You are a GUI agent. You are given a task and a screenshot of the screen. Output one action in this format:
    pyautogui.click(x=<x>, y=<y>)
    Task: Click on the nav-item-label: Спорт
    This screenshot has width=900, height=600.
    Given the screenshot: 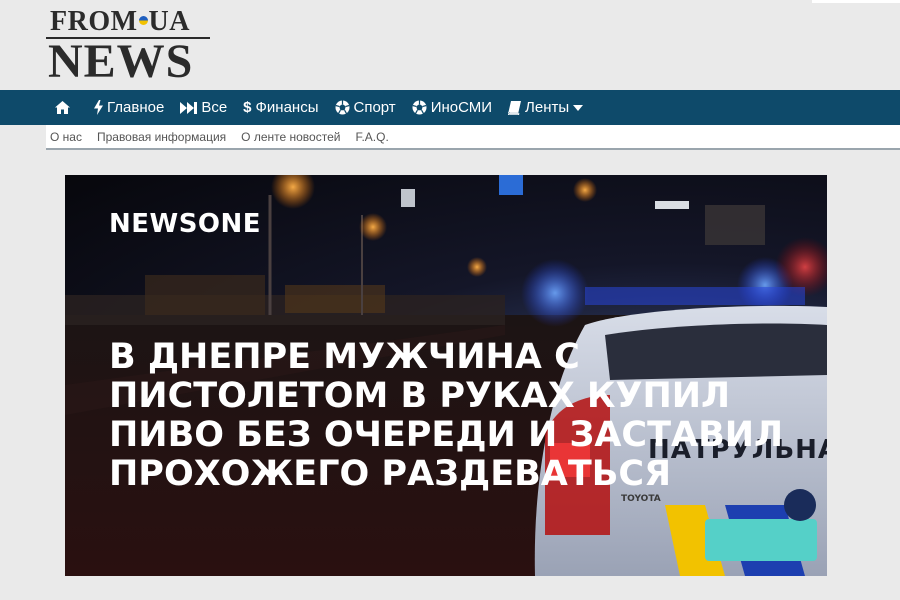 What is the action you would take?
    pyautogui.click(x=374, y=107)
    